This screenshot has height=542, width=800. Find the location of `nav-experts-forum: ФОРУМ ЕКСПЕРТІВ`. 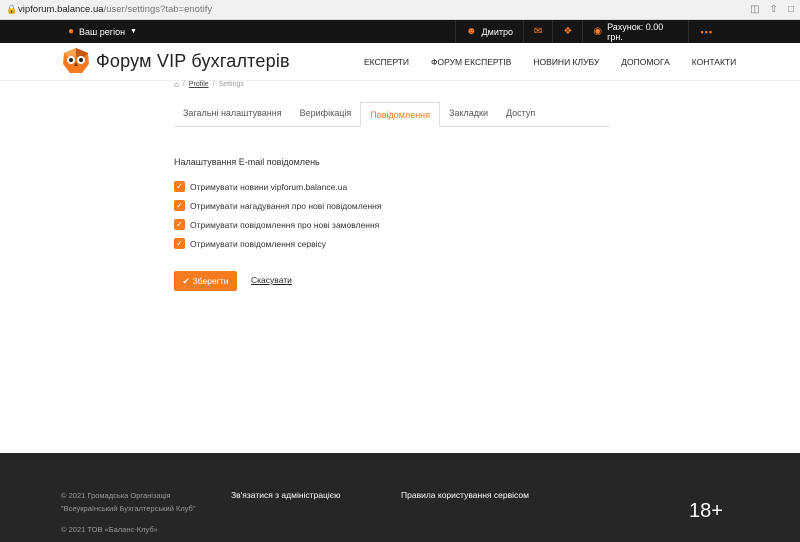

nav-experts-forum: ФОРУМ ЕКСПЕРТІВ is located at coordinates (471, 62).